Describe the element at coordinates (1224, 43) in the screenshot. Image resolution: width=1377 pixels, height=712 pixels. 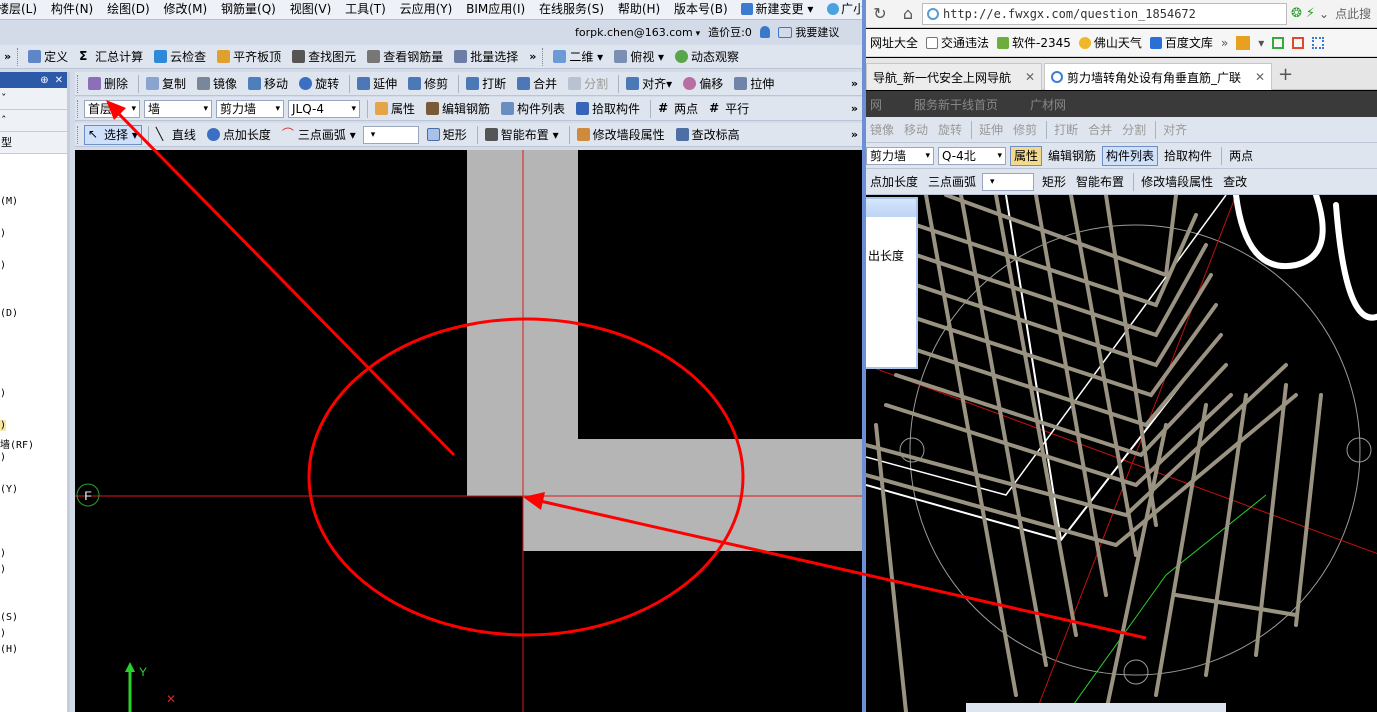
I see `bookmarks-overflow-icon: »` at that location.